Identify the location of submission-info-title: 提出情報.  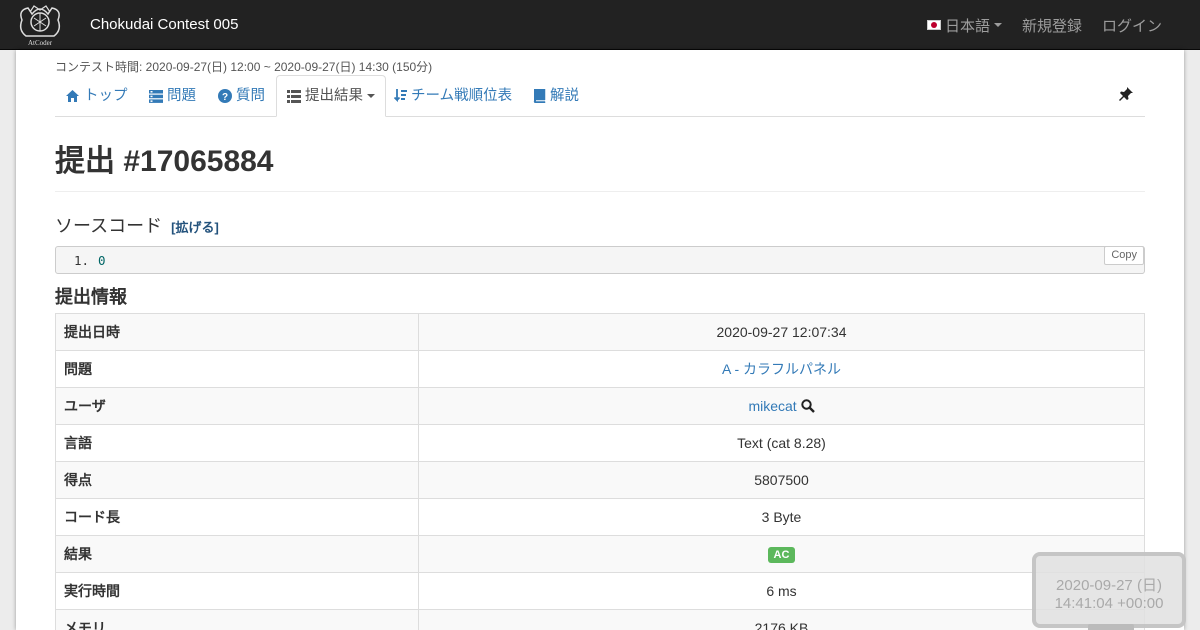
(91, 297).